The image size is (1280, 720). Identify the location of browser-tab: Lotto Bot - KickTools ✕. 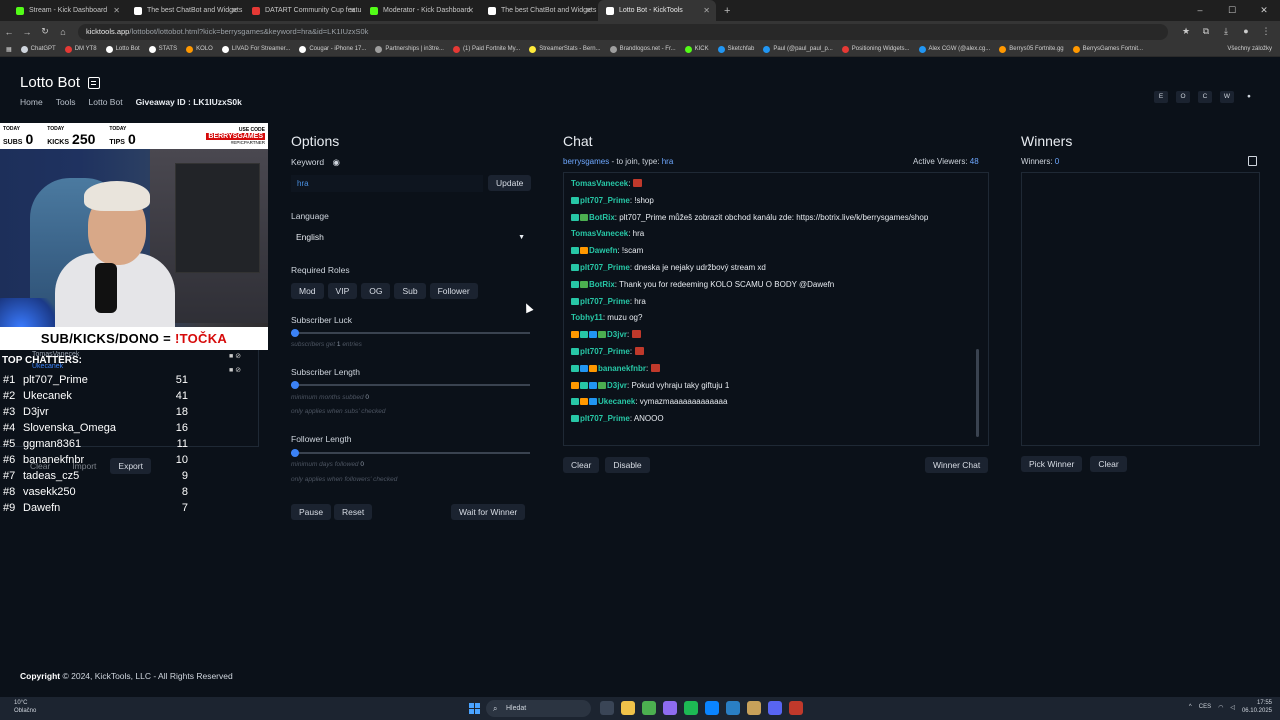
(657, 10).